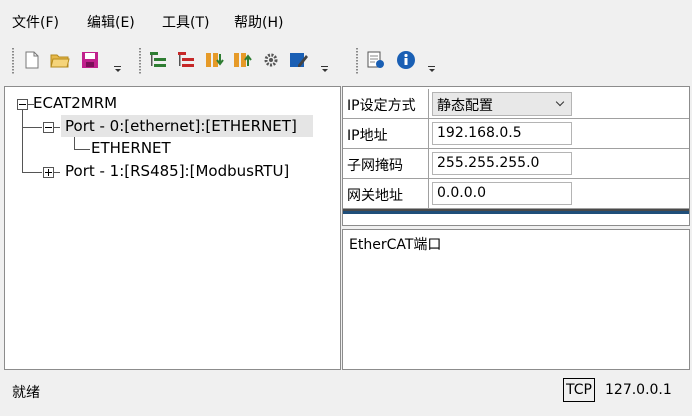 The image size is (692, 416). What do you see at coordinates (346, 395) in the screenshot?
I see `status-bar: 就绪 TCP 127.0.0.1` at bounding box center [346, 395].